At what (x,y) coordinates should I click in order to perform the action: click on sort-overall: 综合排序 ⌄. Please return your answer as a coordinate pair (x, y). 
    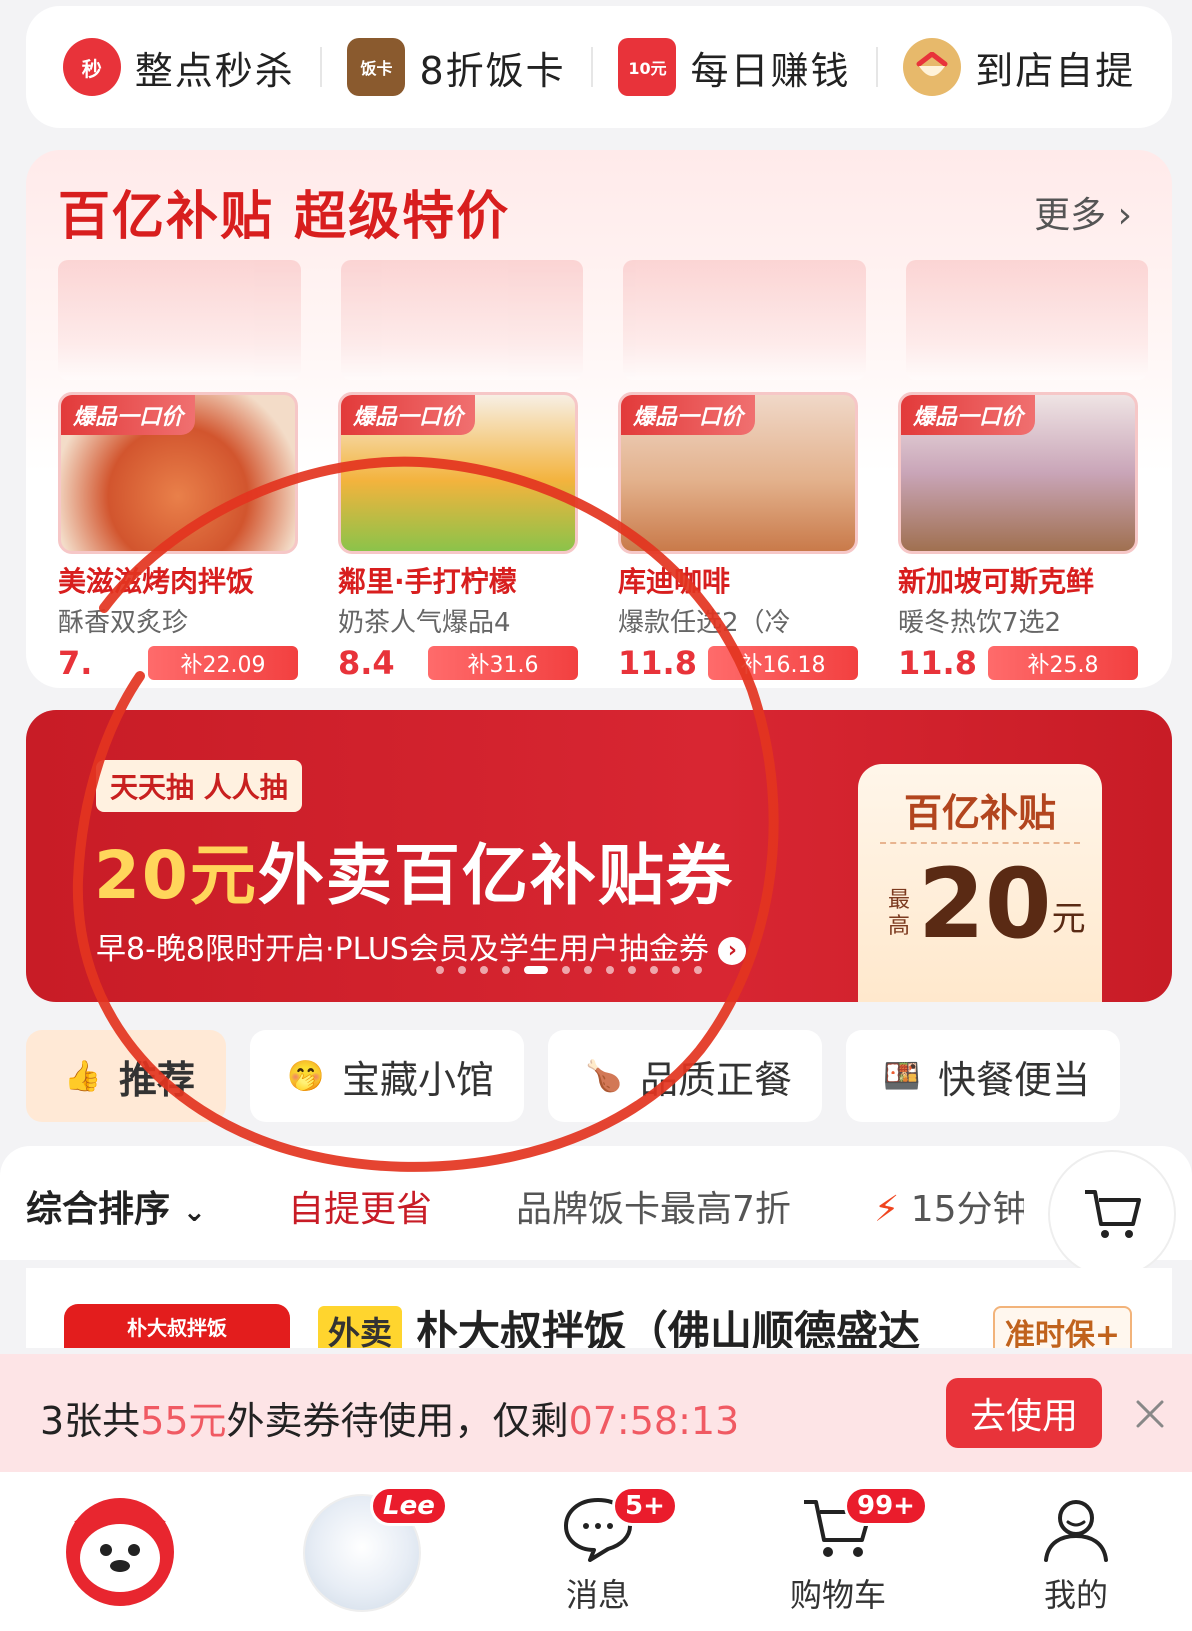
    Looking at the image, I should click on (116, 1206).